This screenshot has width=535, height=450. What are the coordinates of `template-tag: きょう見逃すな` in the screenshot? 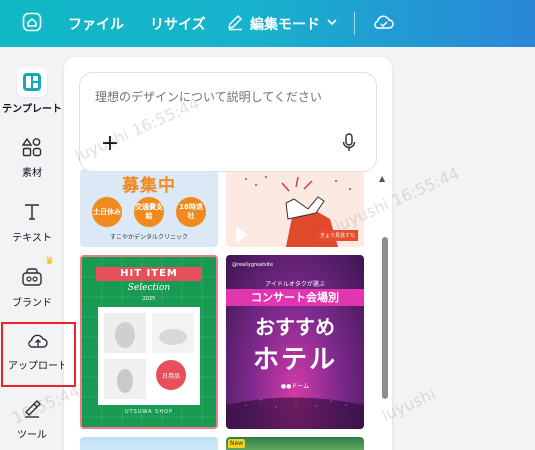 It's located at (337, 235).